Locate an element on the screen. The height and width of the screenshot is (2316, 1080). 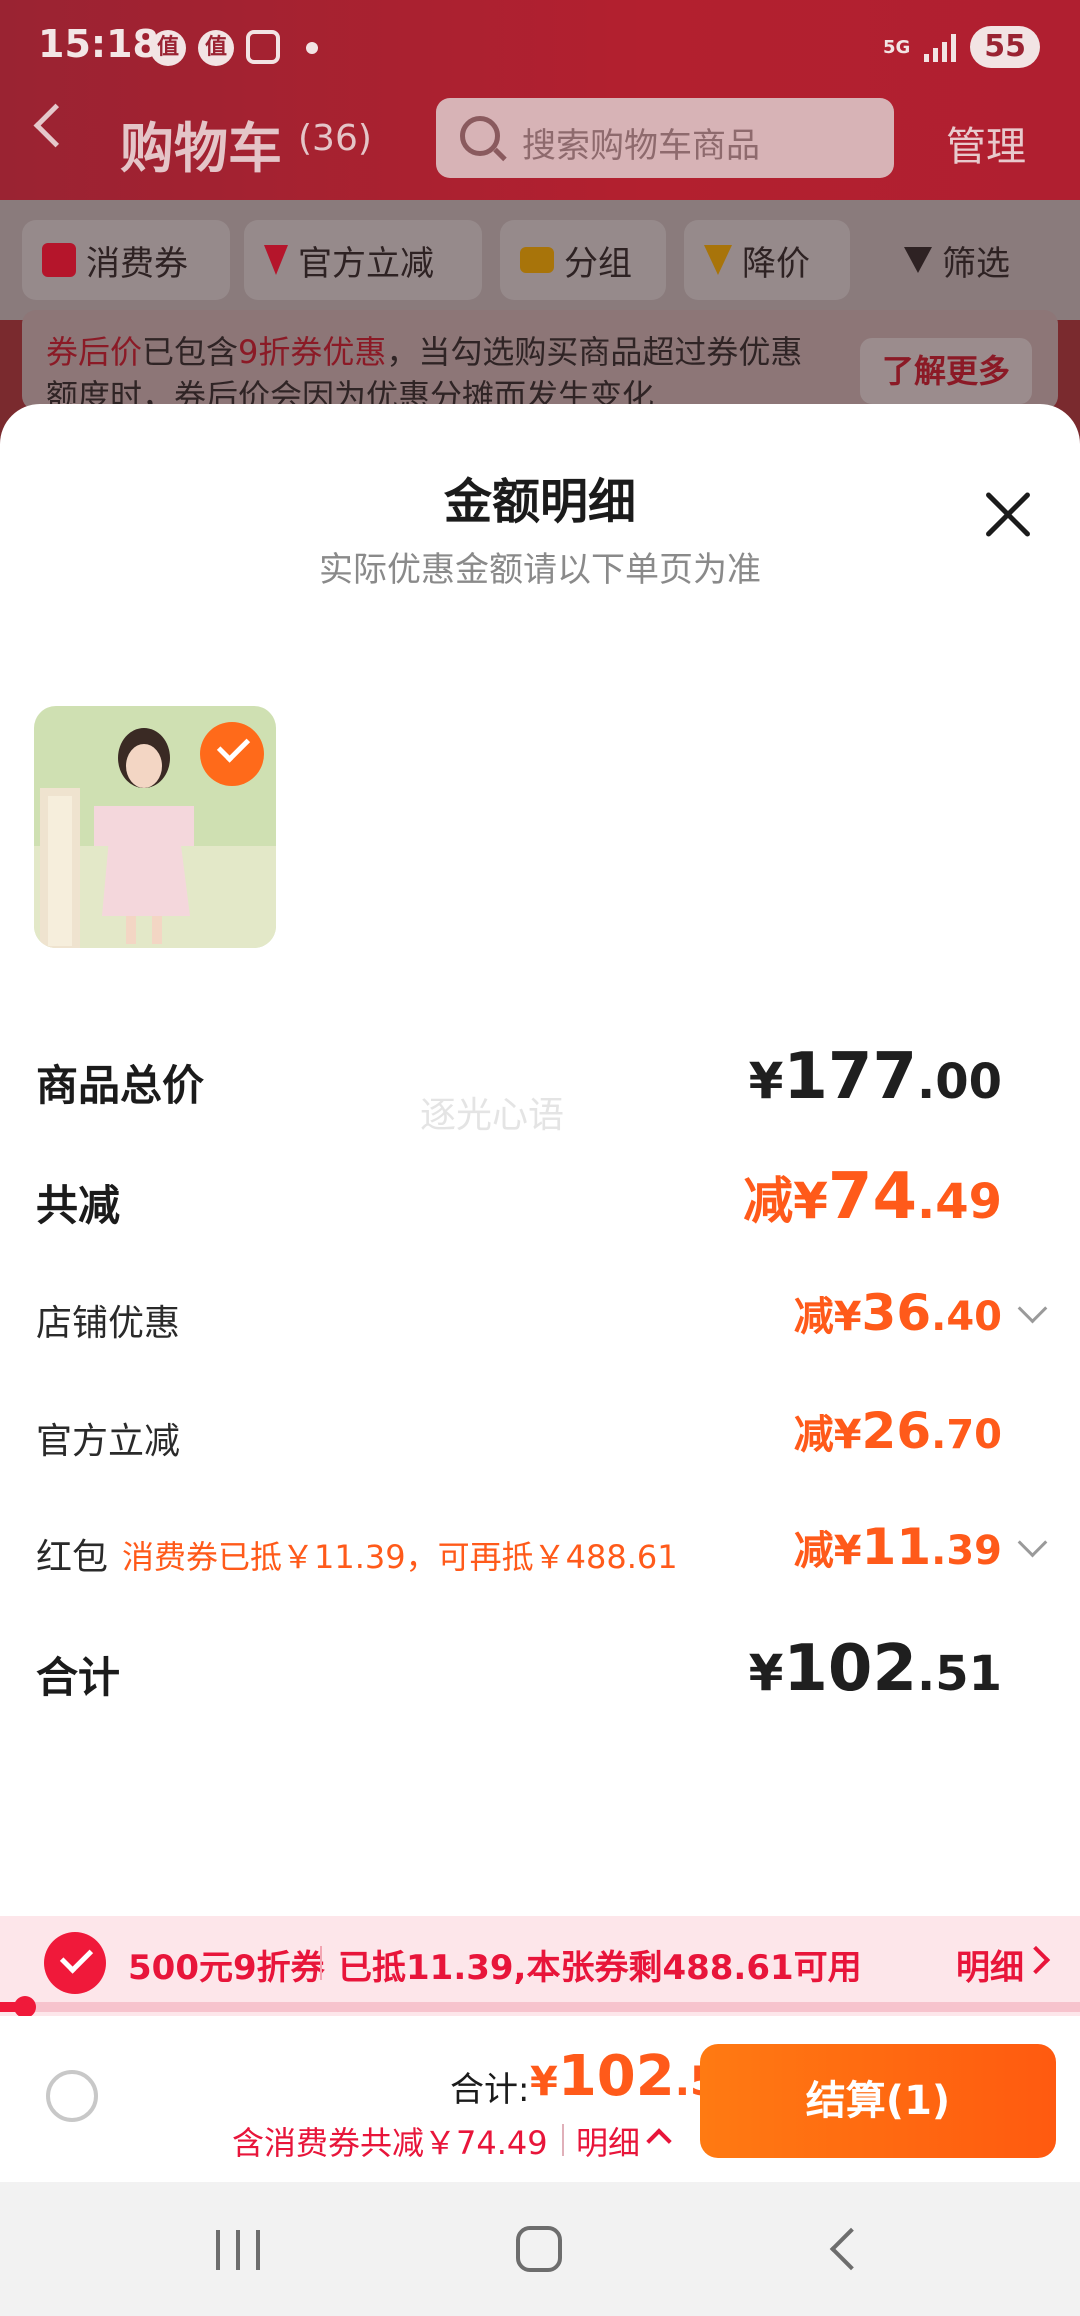
home-icon is located at coordinates (539, 2249).